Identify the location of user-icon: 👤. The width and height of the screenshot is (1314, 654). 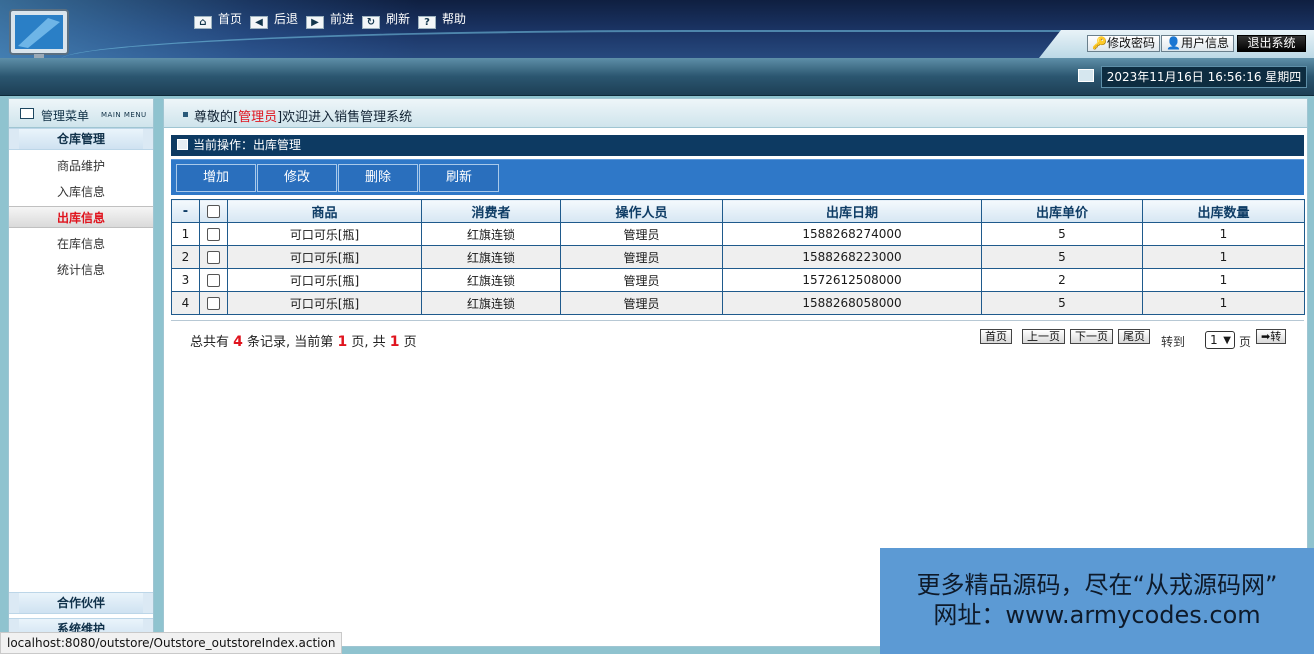
(1173, 43).